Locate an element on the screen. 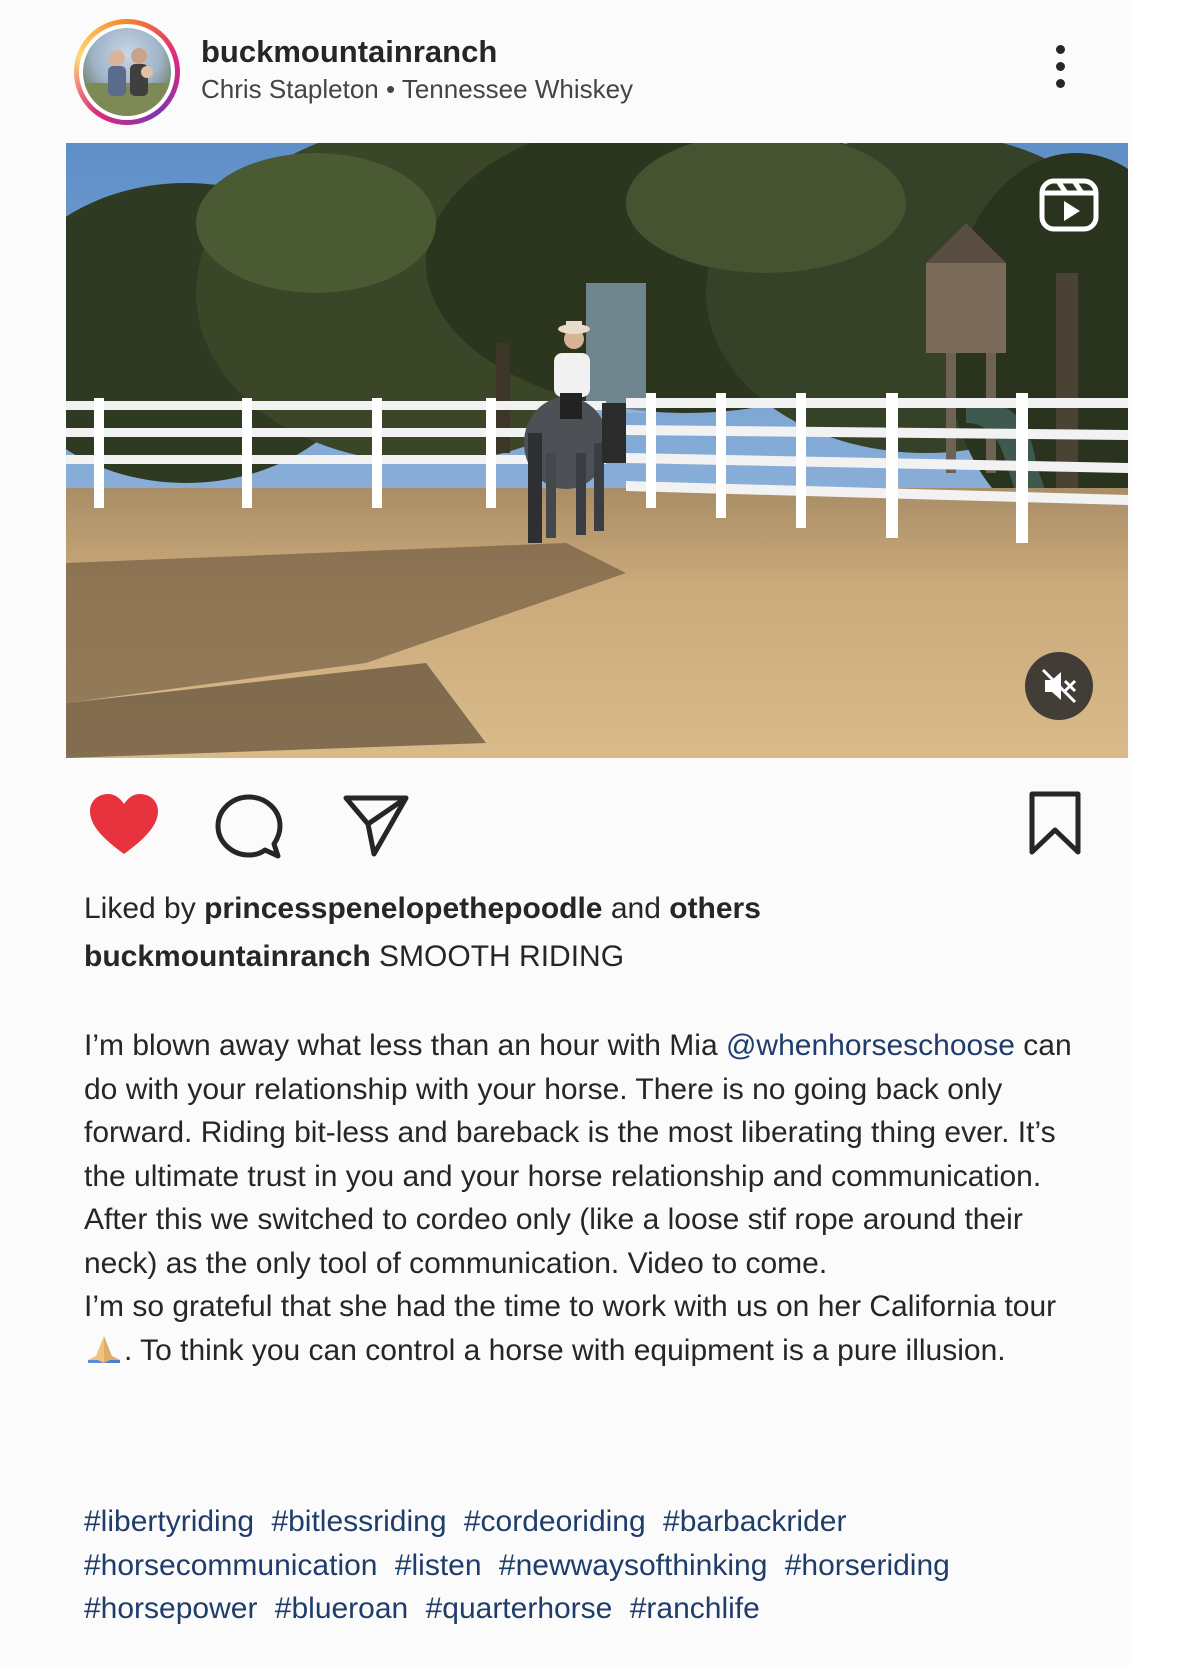  hashtag-link: #listen is located at coordinates (438, 1565).